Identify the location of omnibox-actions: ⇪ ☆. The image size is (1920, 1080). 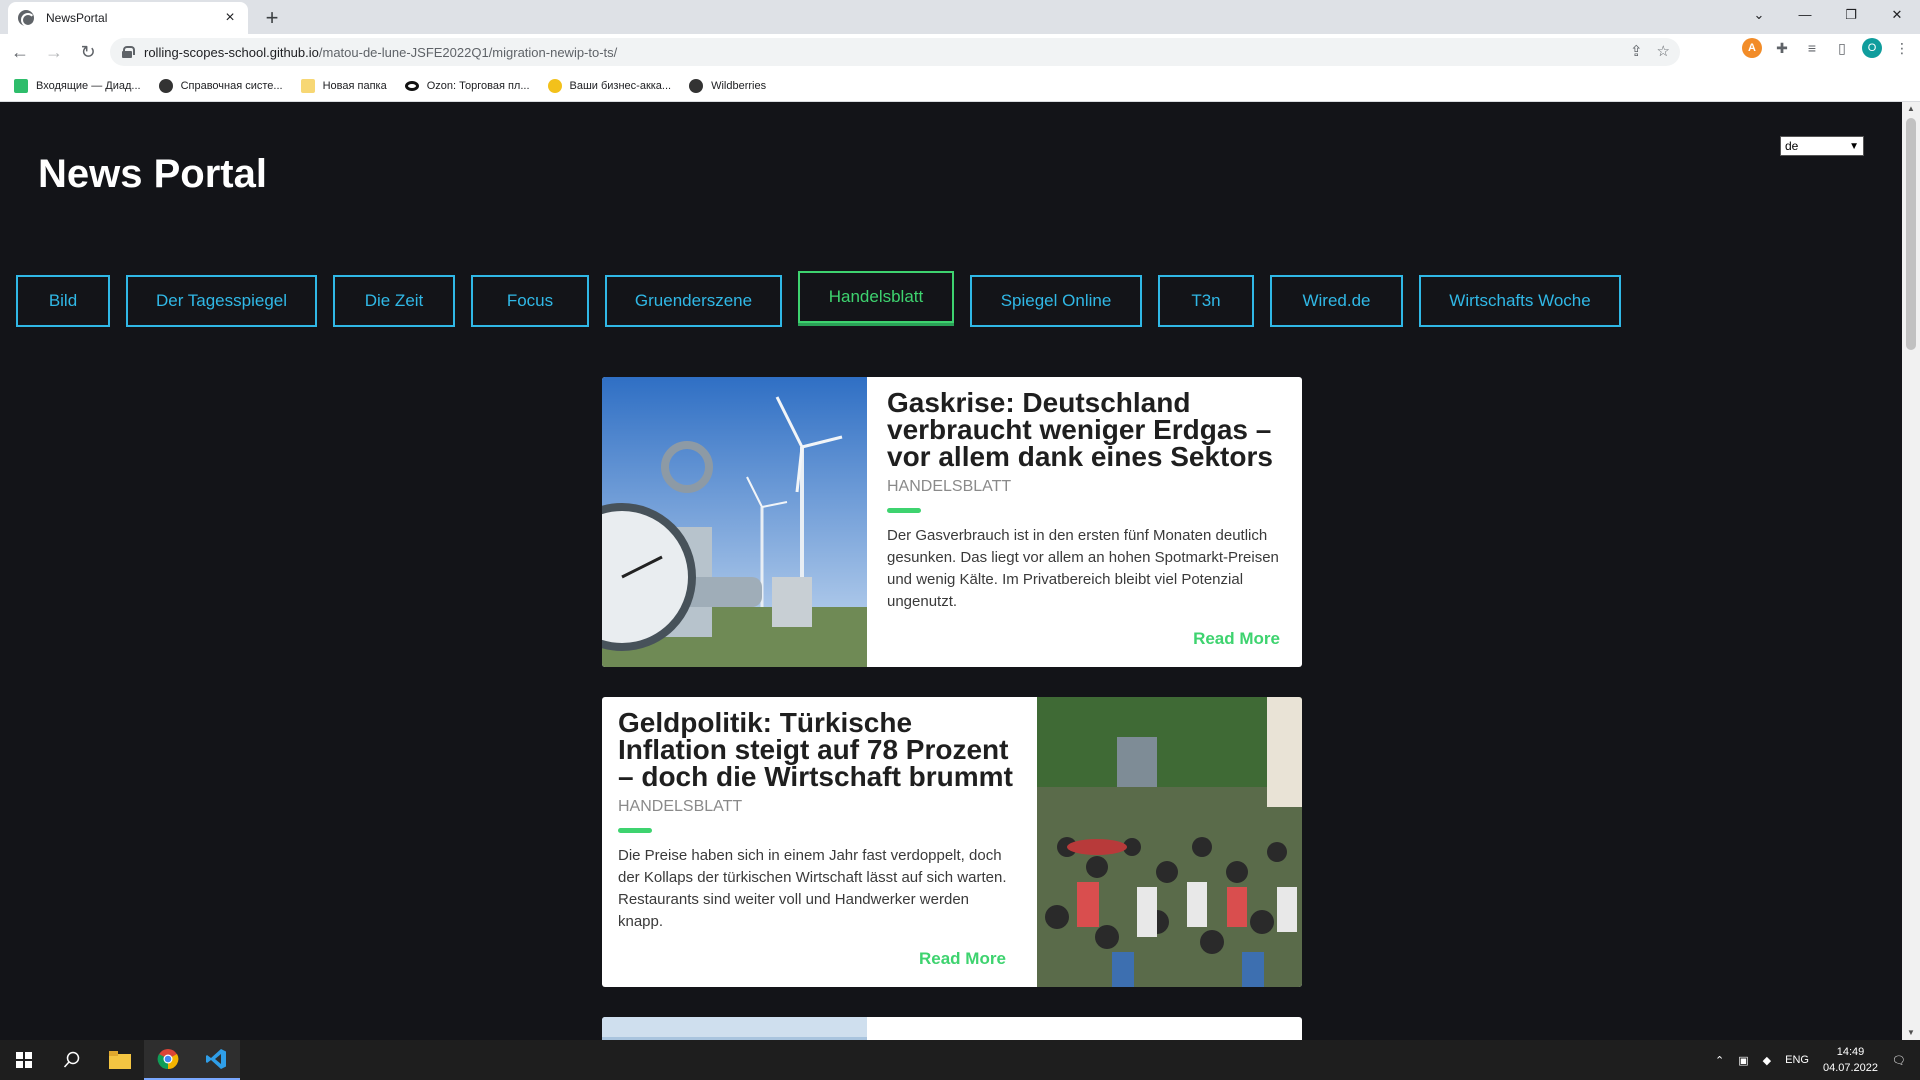
(1650, 51).